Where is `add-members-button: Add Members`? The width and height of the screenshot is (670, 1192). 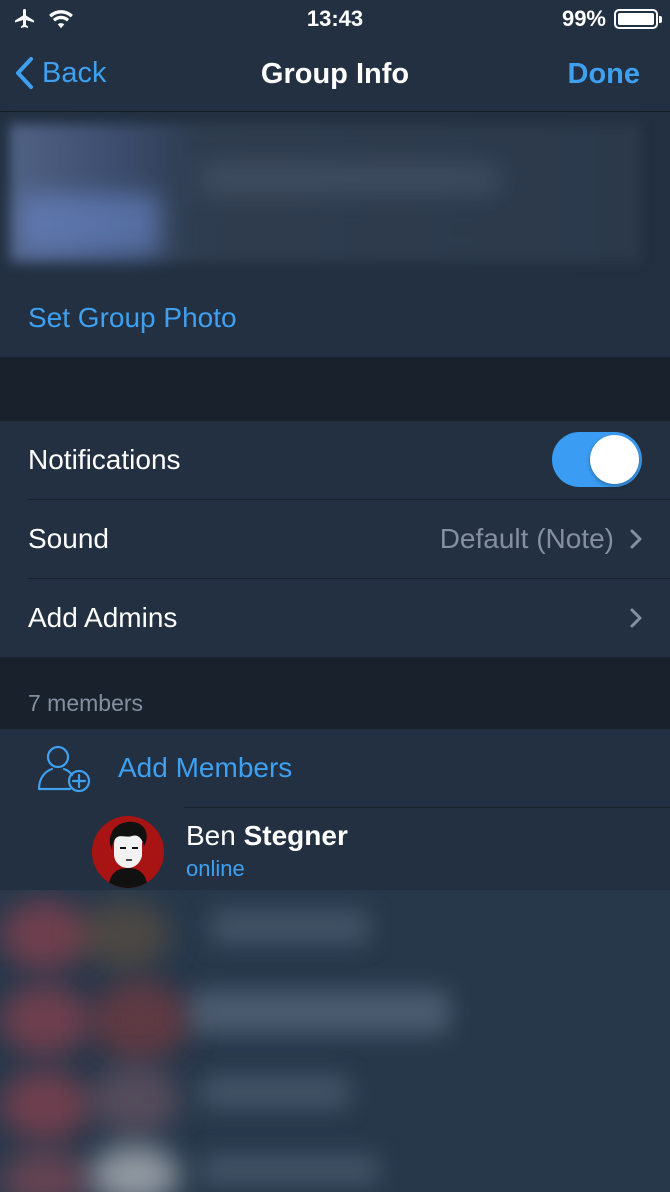 add-members-button: Add Members is located at coordinates (335, 768).